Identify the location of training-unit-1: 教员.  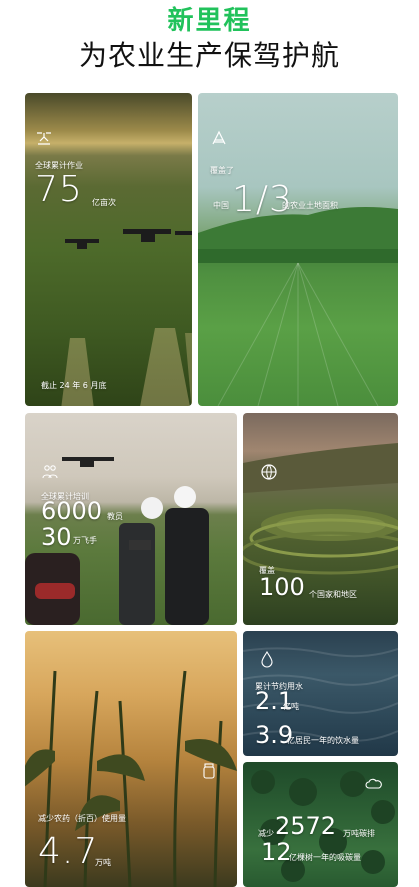
(115, 516).